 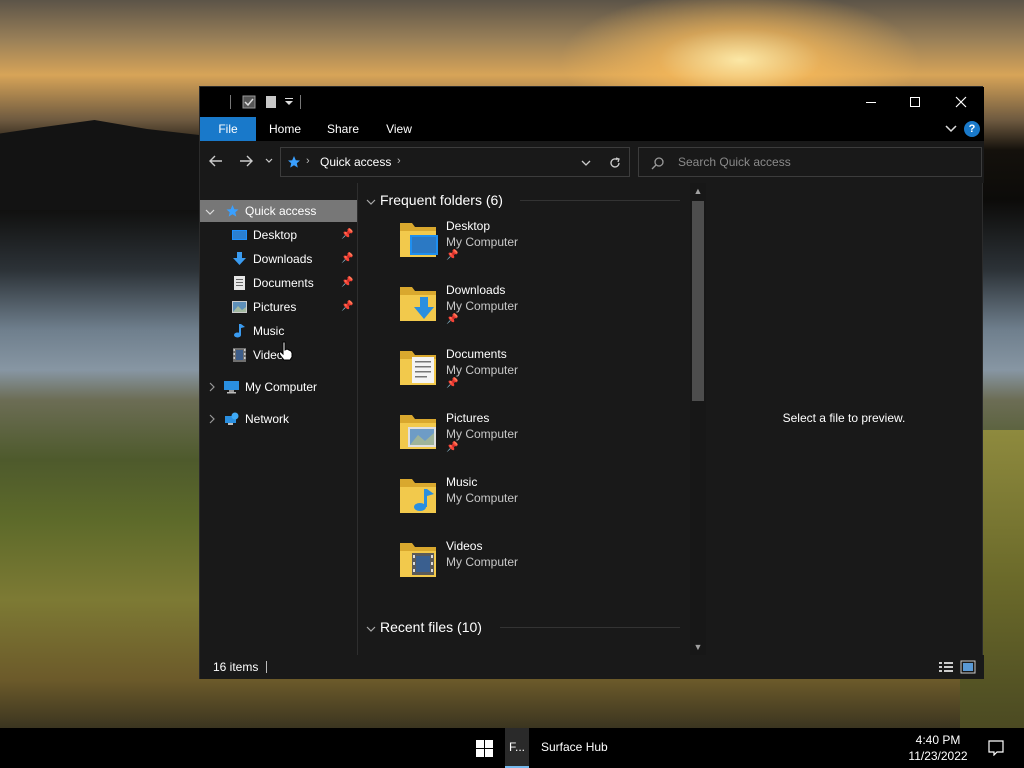 I want to click on scroll-up-icon: ▲, so click(x=698, y=191).